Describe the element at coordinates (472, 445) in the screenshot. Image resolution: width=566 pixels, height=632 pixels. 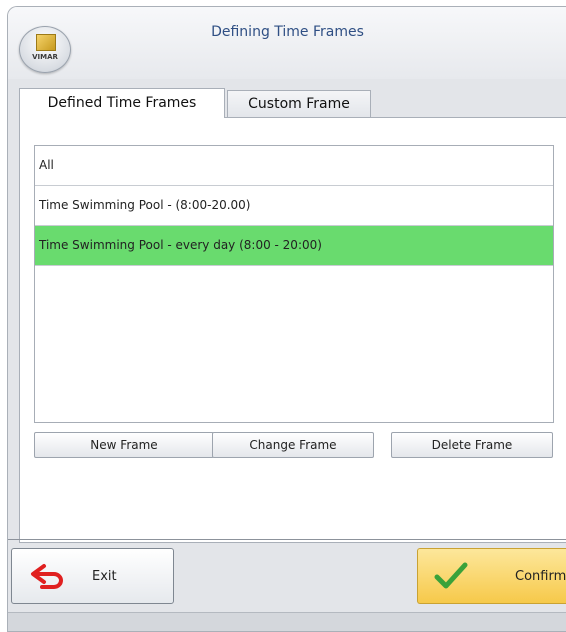
I see `delete-frame-button: Delete Frame` at that location.